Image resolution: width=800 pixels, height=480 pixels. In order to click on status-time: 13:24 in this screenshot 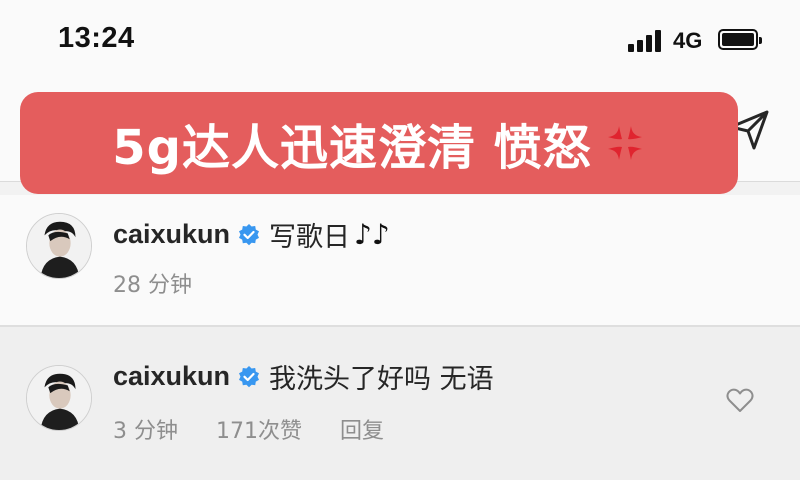, I will do `click(96, 38)`.